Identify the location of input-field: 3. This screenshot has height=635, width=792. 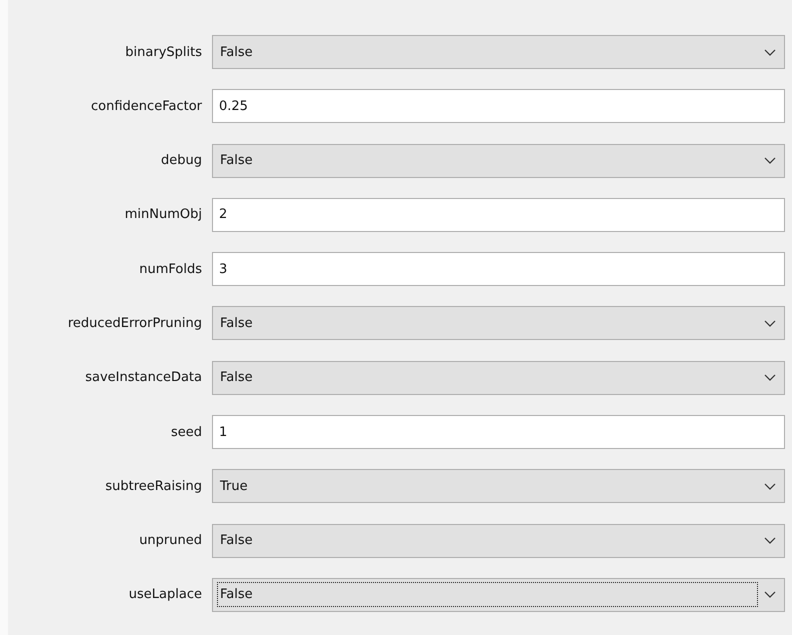
(498, 269).